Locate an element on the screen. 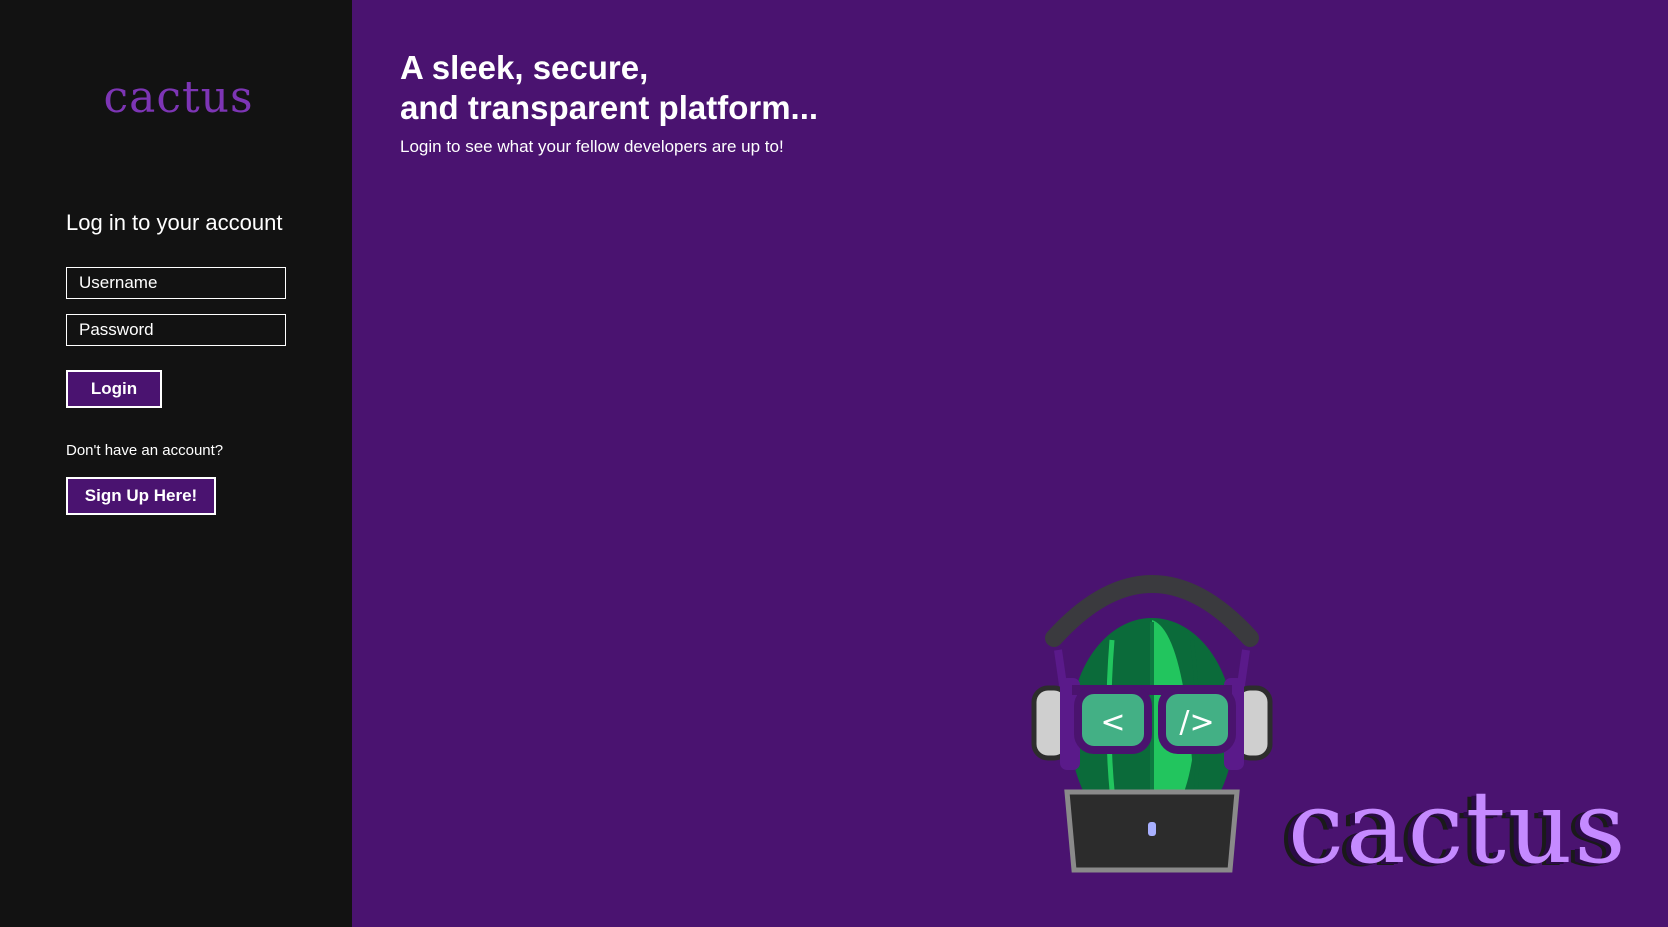 The image size is (1668, 927). password-input is located at coordinates (176, 330).